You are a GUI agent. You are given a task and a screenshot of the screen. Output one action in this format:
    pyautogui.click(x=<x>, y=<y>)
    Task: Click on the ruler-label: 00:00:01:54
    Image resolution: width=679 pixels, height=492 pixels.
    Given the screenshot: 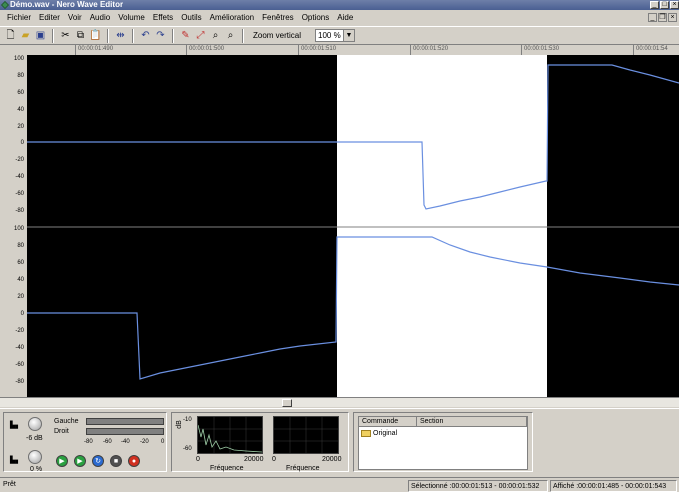 What is the action you would take?
    pyautogui.click(x=651, y=49)
    